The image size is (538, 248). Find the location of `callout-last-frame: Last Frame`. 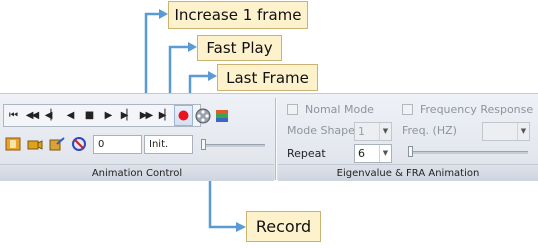

callout-last-frame: Last Frame is located at coordinates (267, 77).